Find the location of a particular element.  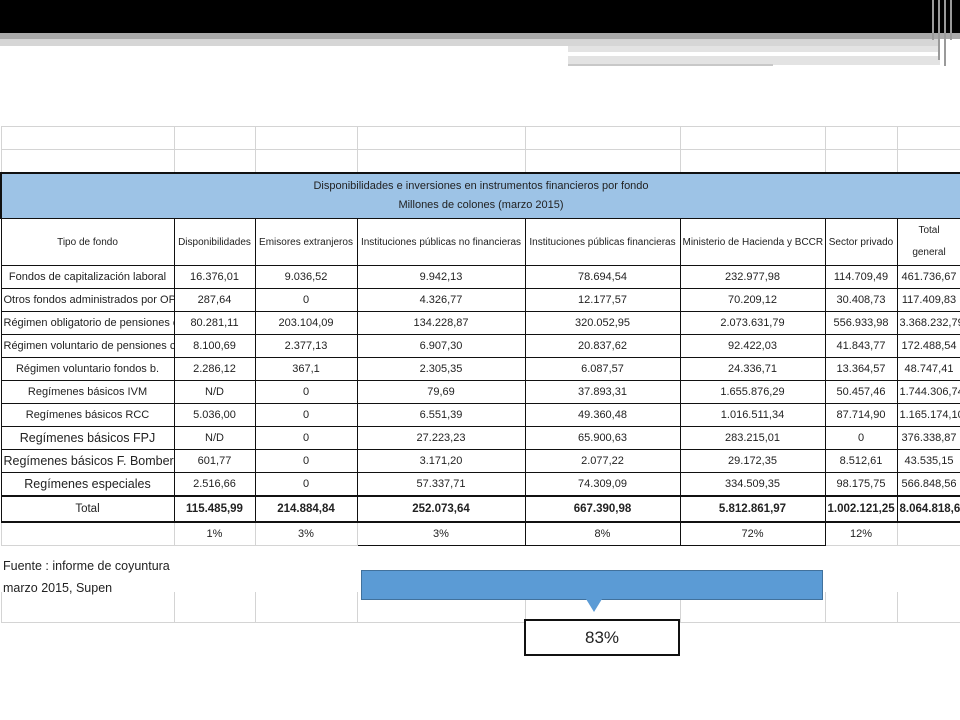

value-cell: 461.736,67 is located at coordinates (928, 277).